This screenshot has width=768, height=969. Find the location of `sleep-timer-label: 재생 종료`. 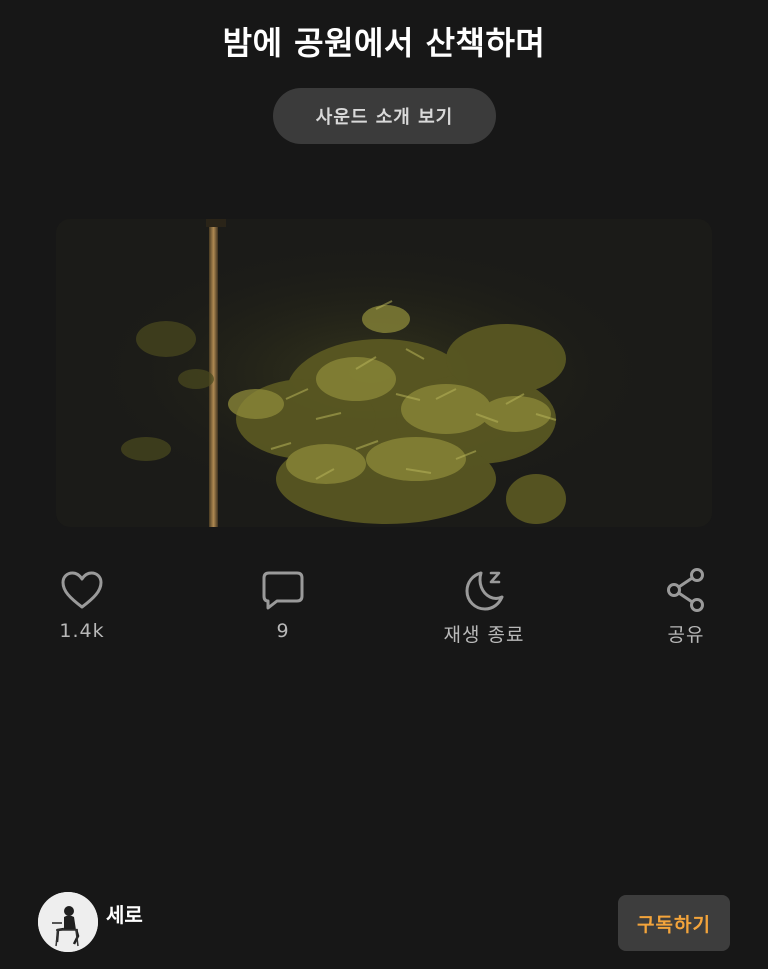

sleep-timer-label: 재생 종료 is located at coordinates (484, 635).